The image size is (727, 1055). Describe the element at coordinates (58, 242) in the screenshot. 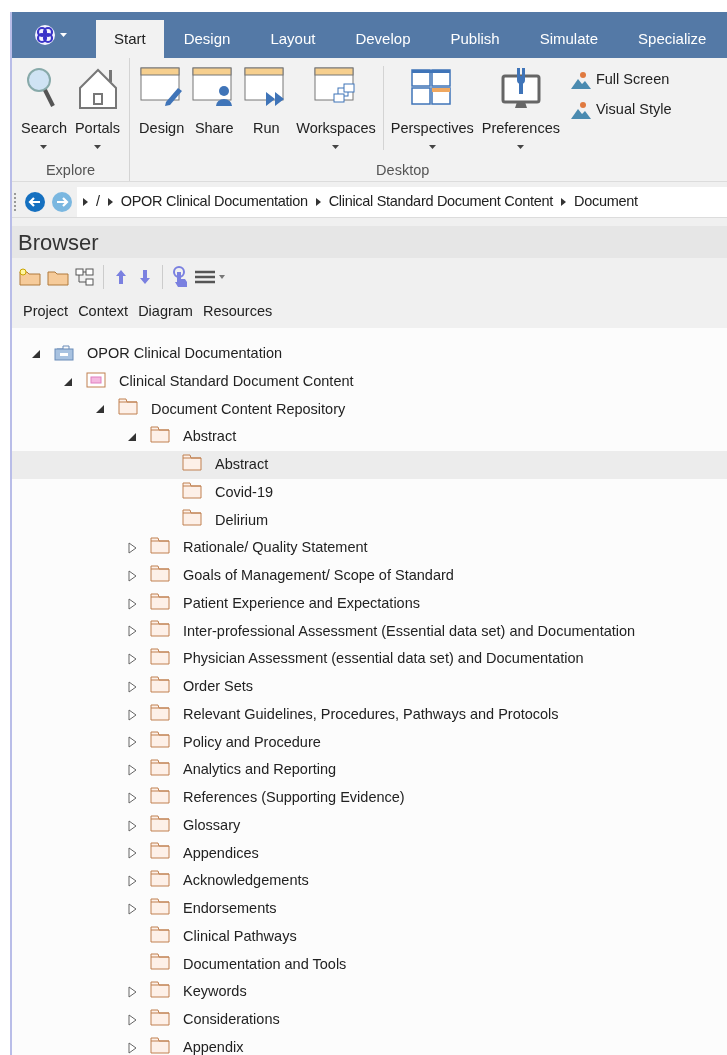

I see `panel-title: Browser` at that location.